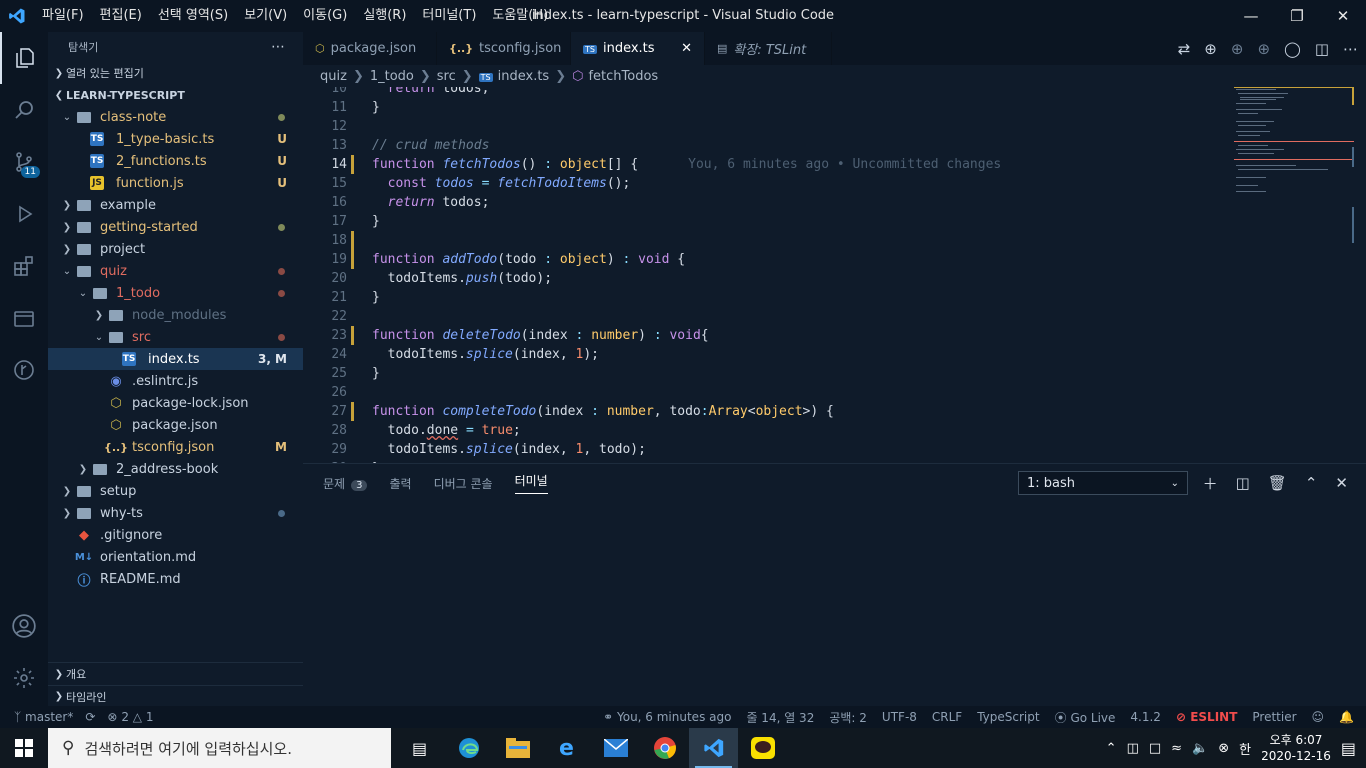  What do you see at coordinates (175, 117) in the screenshot?
I see `tree-item: ⌄ class-note` at bounding box center [175, 117].